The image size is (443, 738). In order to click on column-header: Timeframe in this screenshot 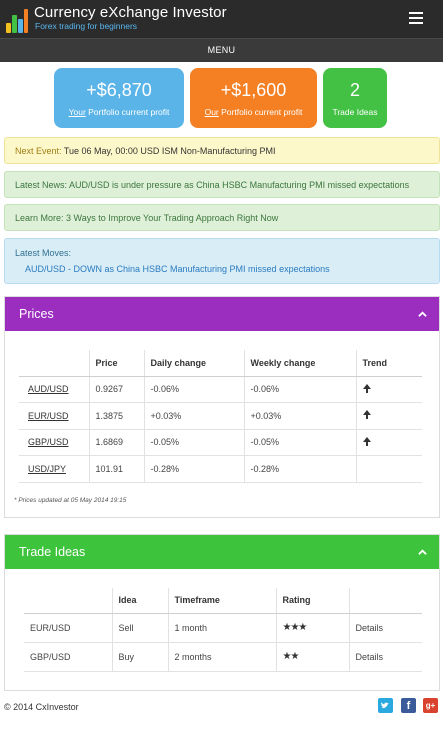, I will do `click(221, 601)`.